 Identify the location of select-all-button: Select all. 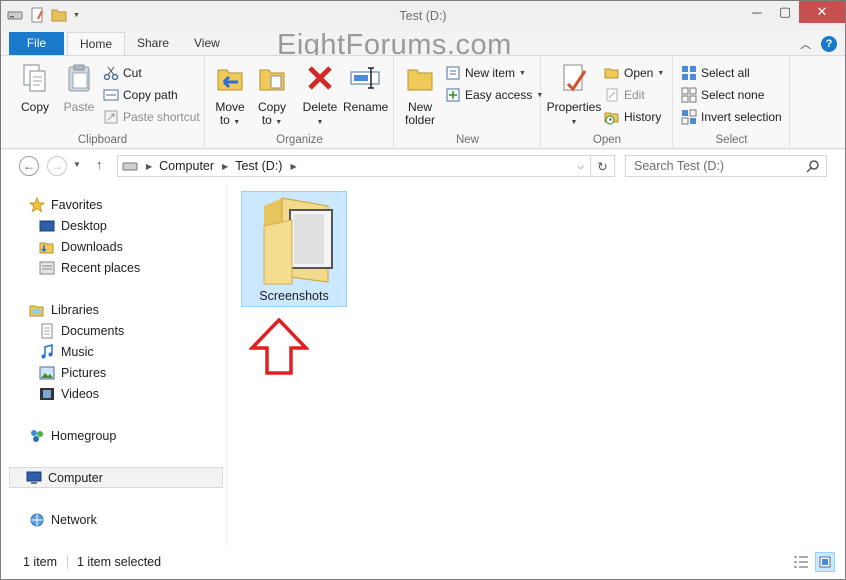
(715, 73).